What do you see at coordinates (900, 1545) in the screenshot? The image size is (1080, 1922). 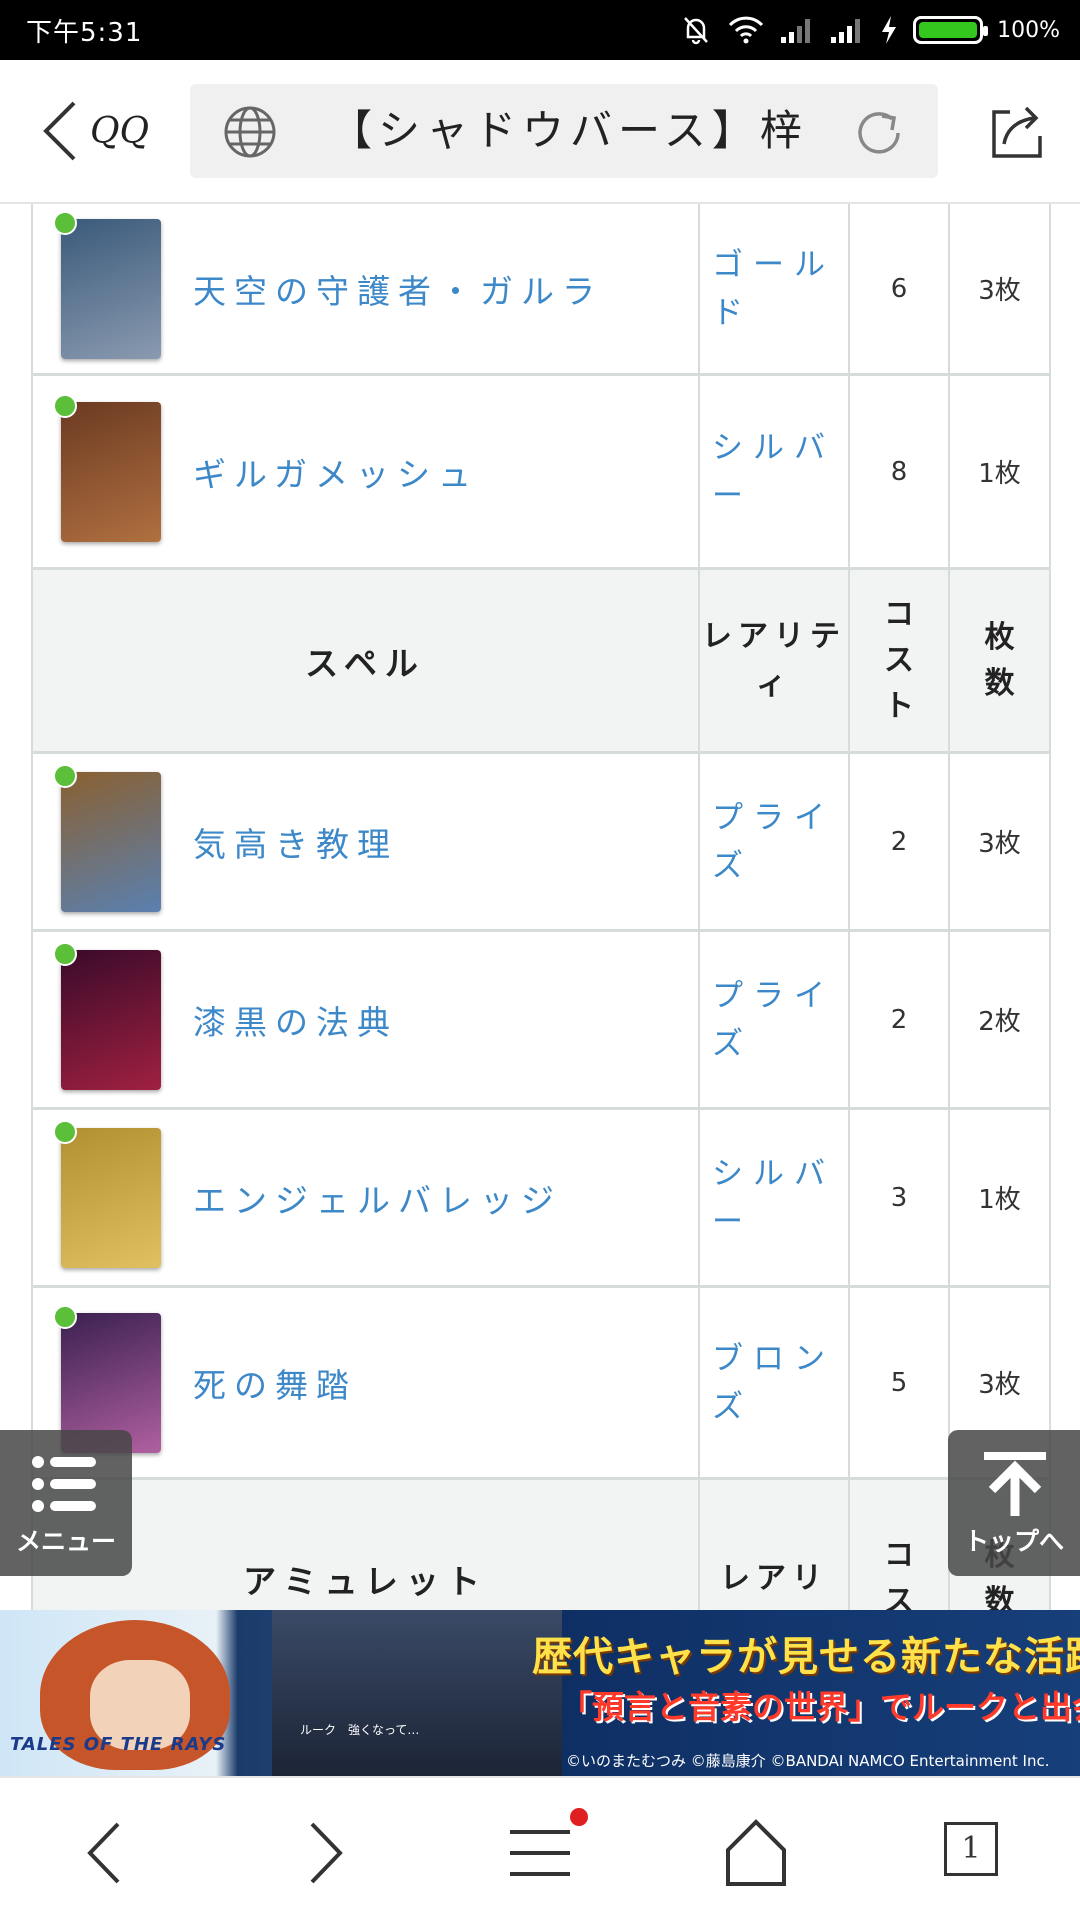 I see `cost-header-cell: コス` at bounding box center [900, 1545].